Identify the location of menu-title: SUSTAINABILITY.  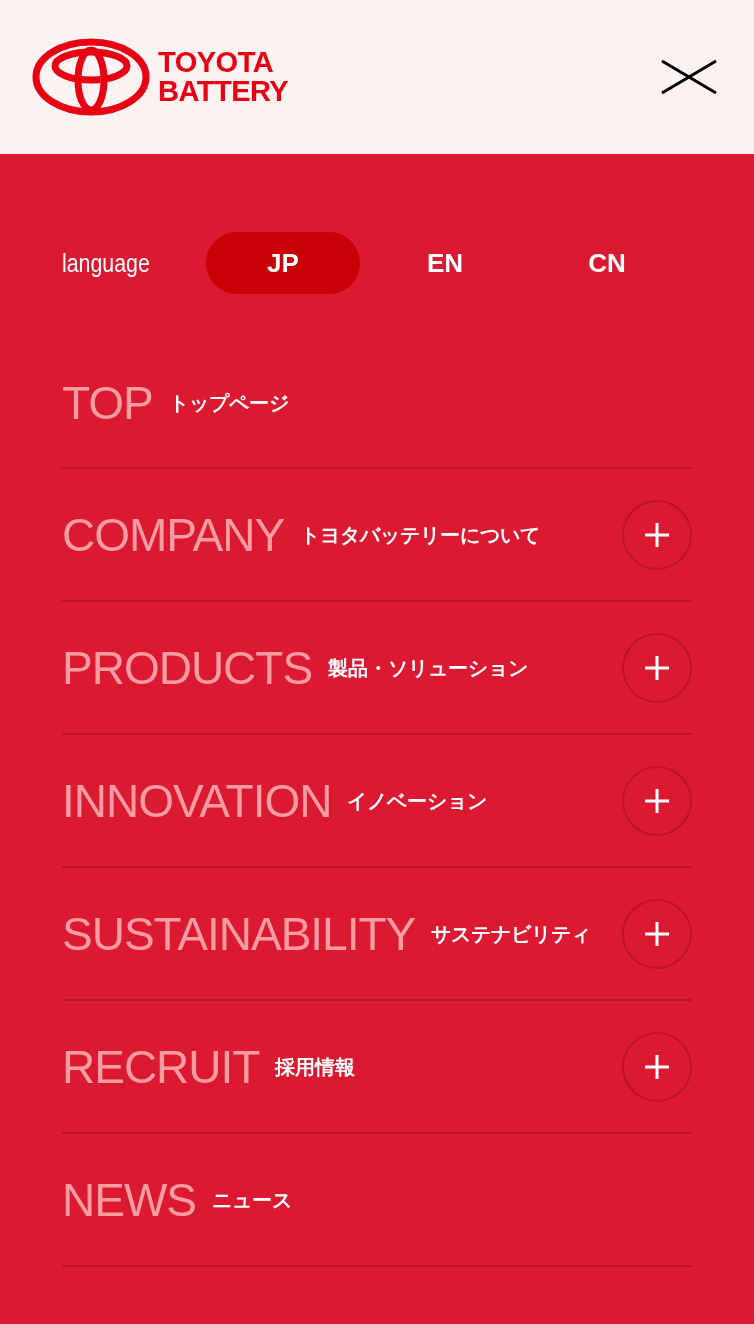
(239, 933).